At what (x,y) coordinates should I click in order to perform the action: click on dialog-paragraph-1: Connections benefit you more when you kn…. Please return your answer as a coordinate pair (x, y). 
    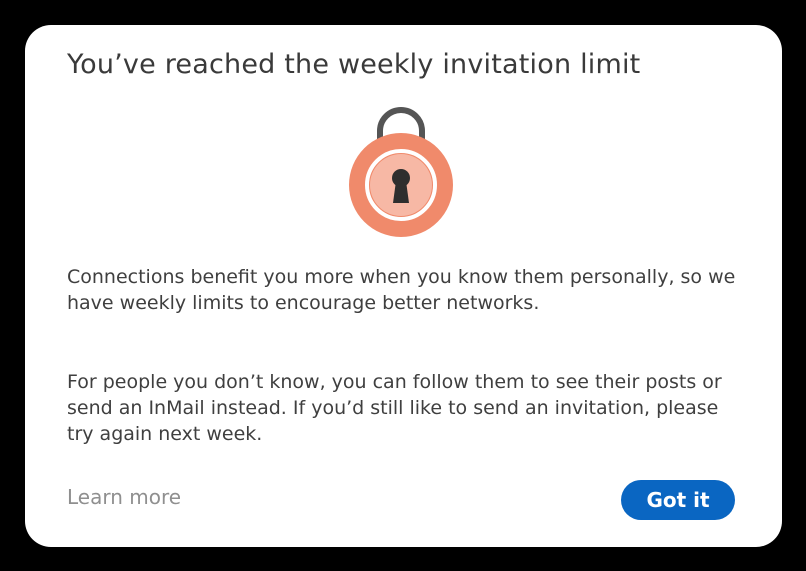
    Looking at the image, I should click on (401, 290).